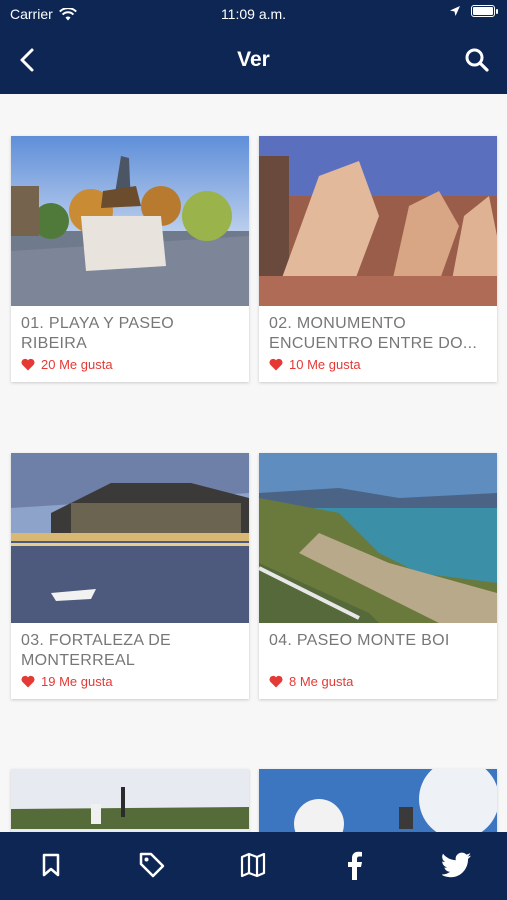 This screenshot has height=900, width=507. Describe the element at coordinates (77, 364) in the screenshot. I see `likes-count: 20 Me gusta` at that location.